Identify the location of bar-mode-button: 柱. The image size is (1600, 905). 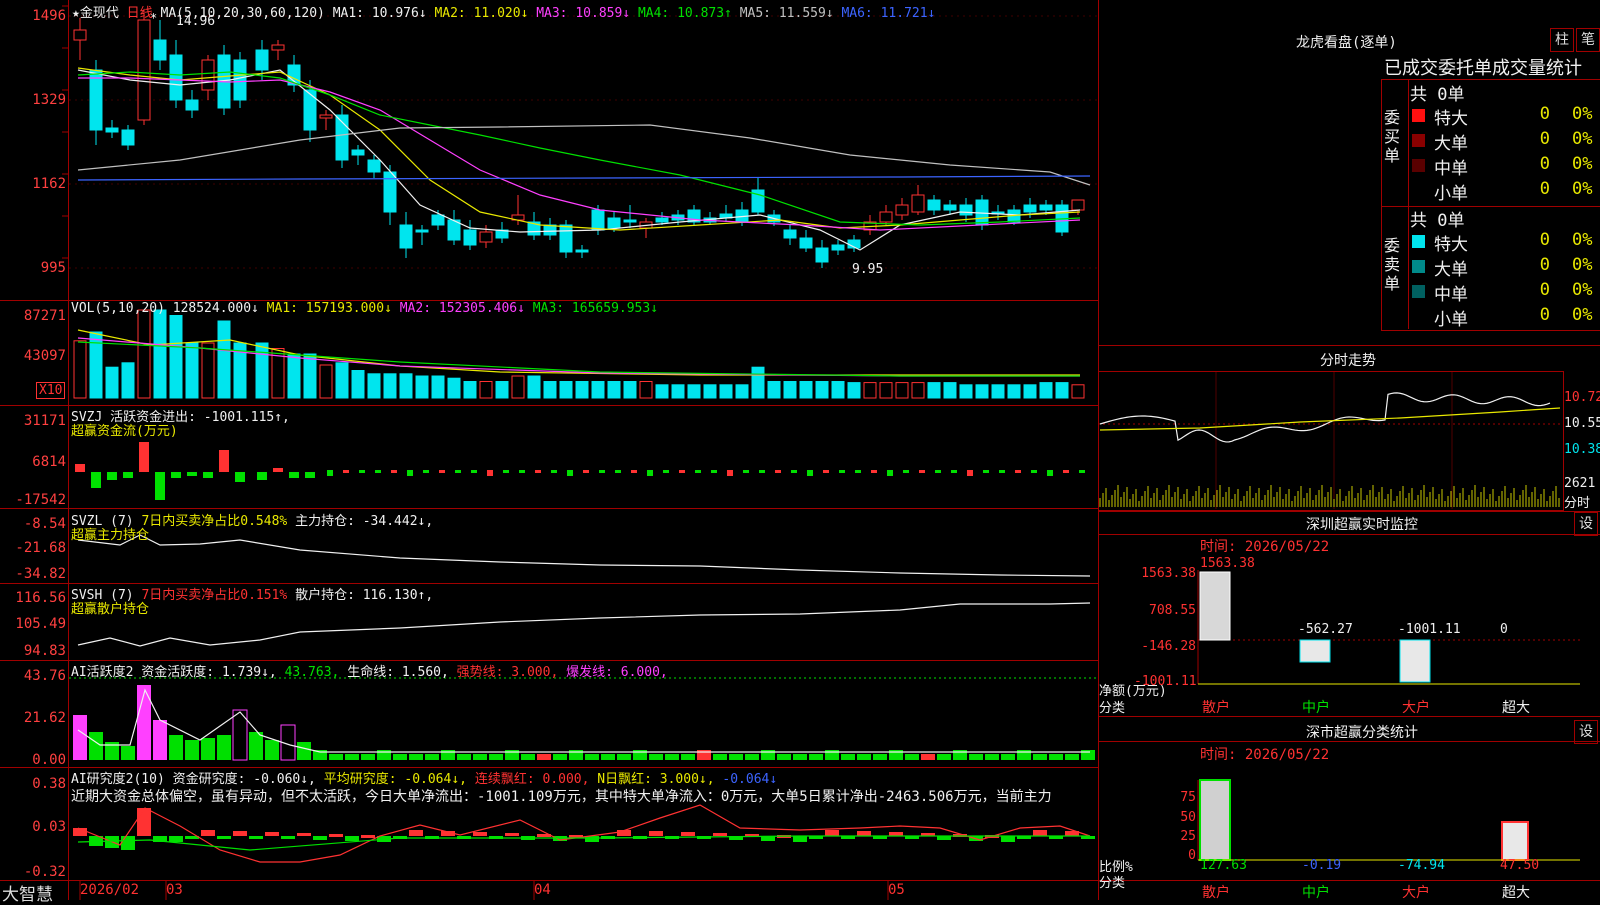
(1562, 40).